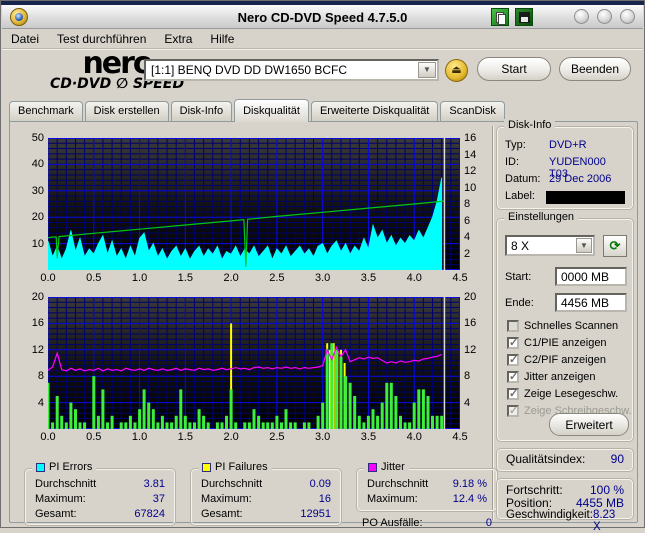 The image size is (645, 533). I want to click on y-tick-label: 14, so click(470, 154).